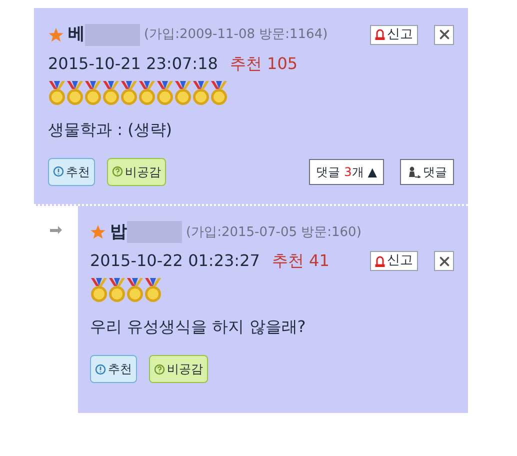  I want to click on comment-text: 우리 유성생식을 하지 않을래?, so click(198, 327).